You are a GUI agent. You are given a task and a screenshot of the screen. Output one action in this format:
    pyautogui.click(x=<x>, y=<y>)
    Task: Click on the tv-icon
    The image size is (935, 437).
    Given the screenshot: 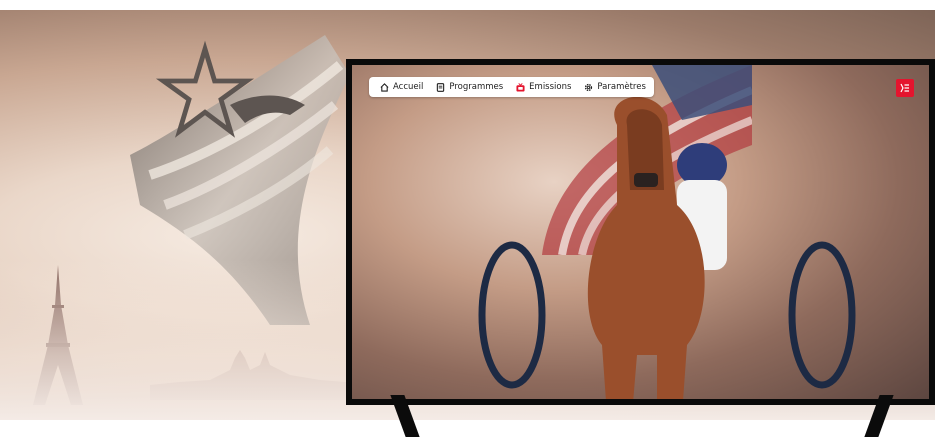 What is the action you would take?
    pyautogui.click(x=520, y=87)
    